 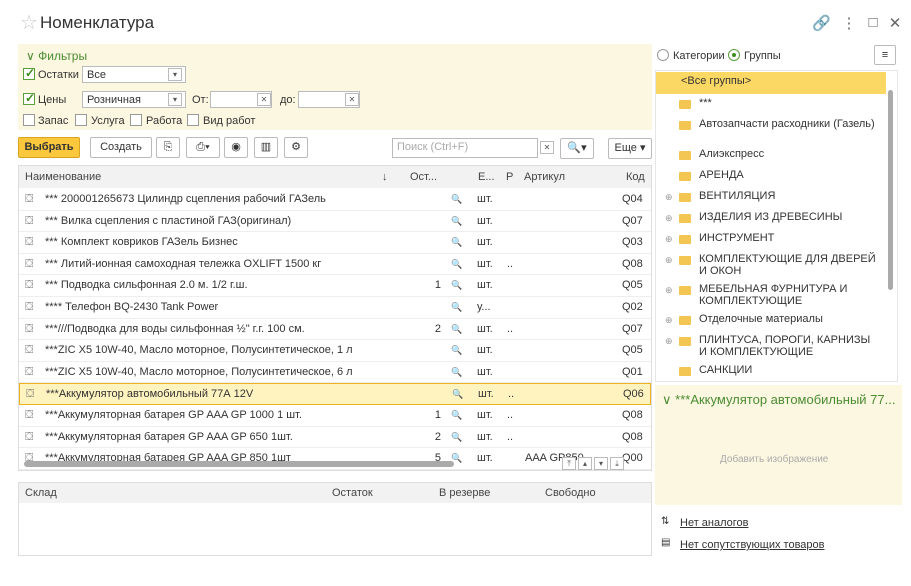 What do you see at coordinates (752, 545) in the screenshot?
I see `no-related-link: Нет сопутствующих товаров` at bounding box center [752, 545].